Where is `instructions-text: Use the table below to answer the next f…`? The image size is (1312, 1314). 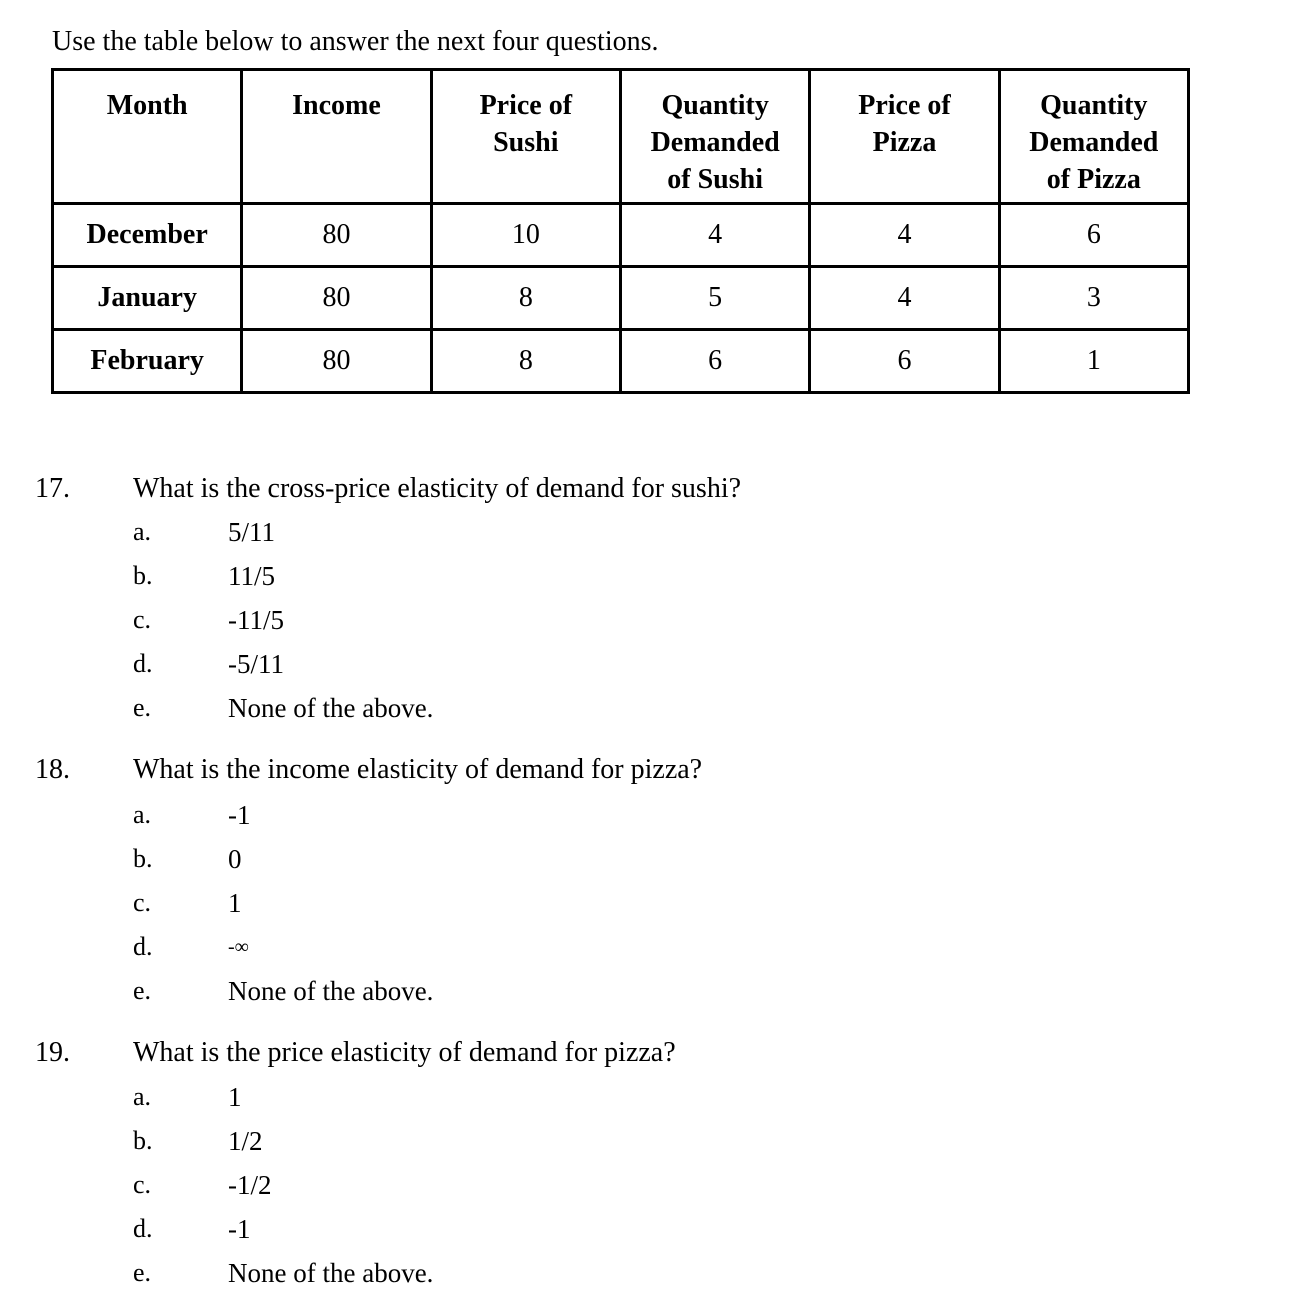
instructions-text: Use the table below to answer the next f… is located at coordinates (355, 41).